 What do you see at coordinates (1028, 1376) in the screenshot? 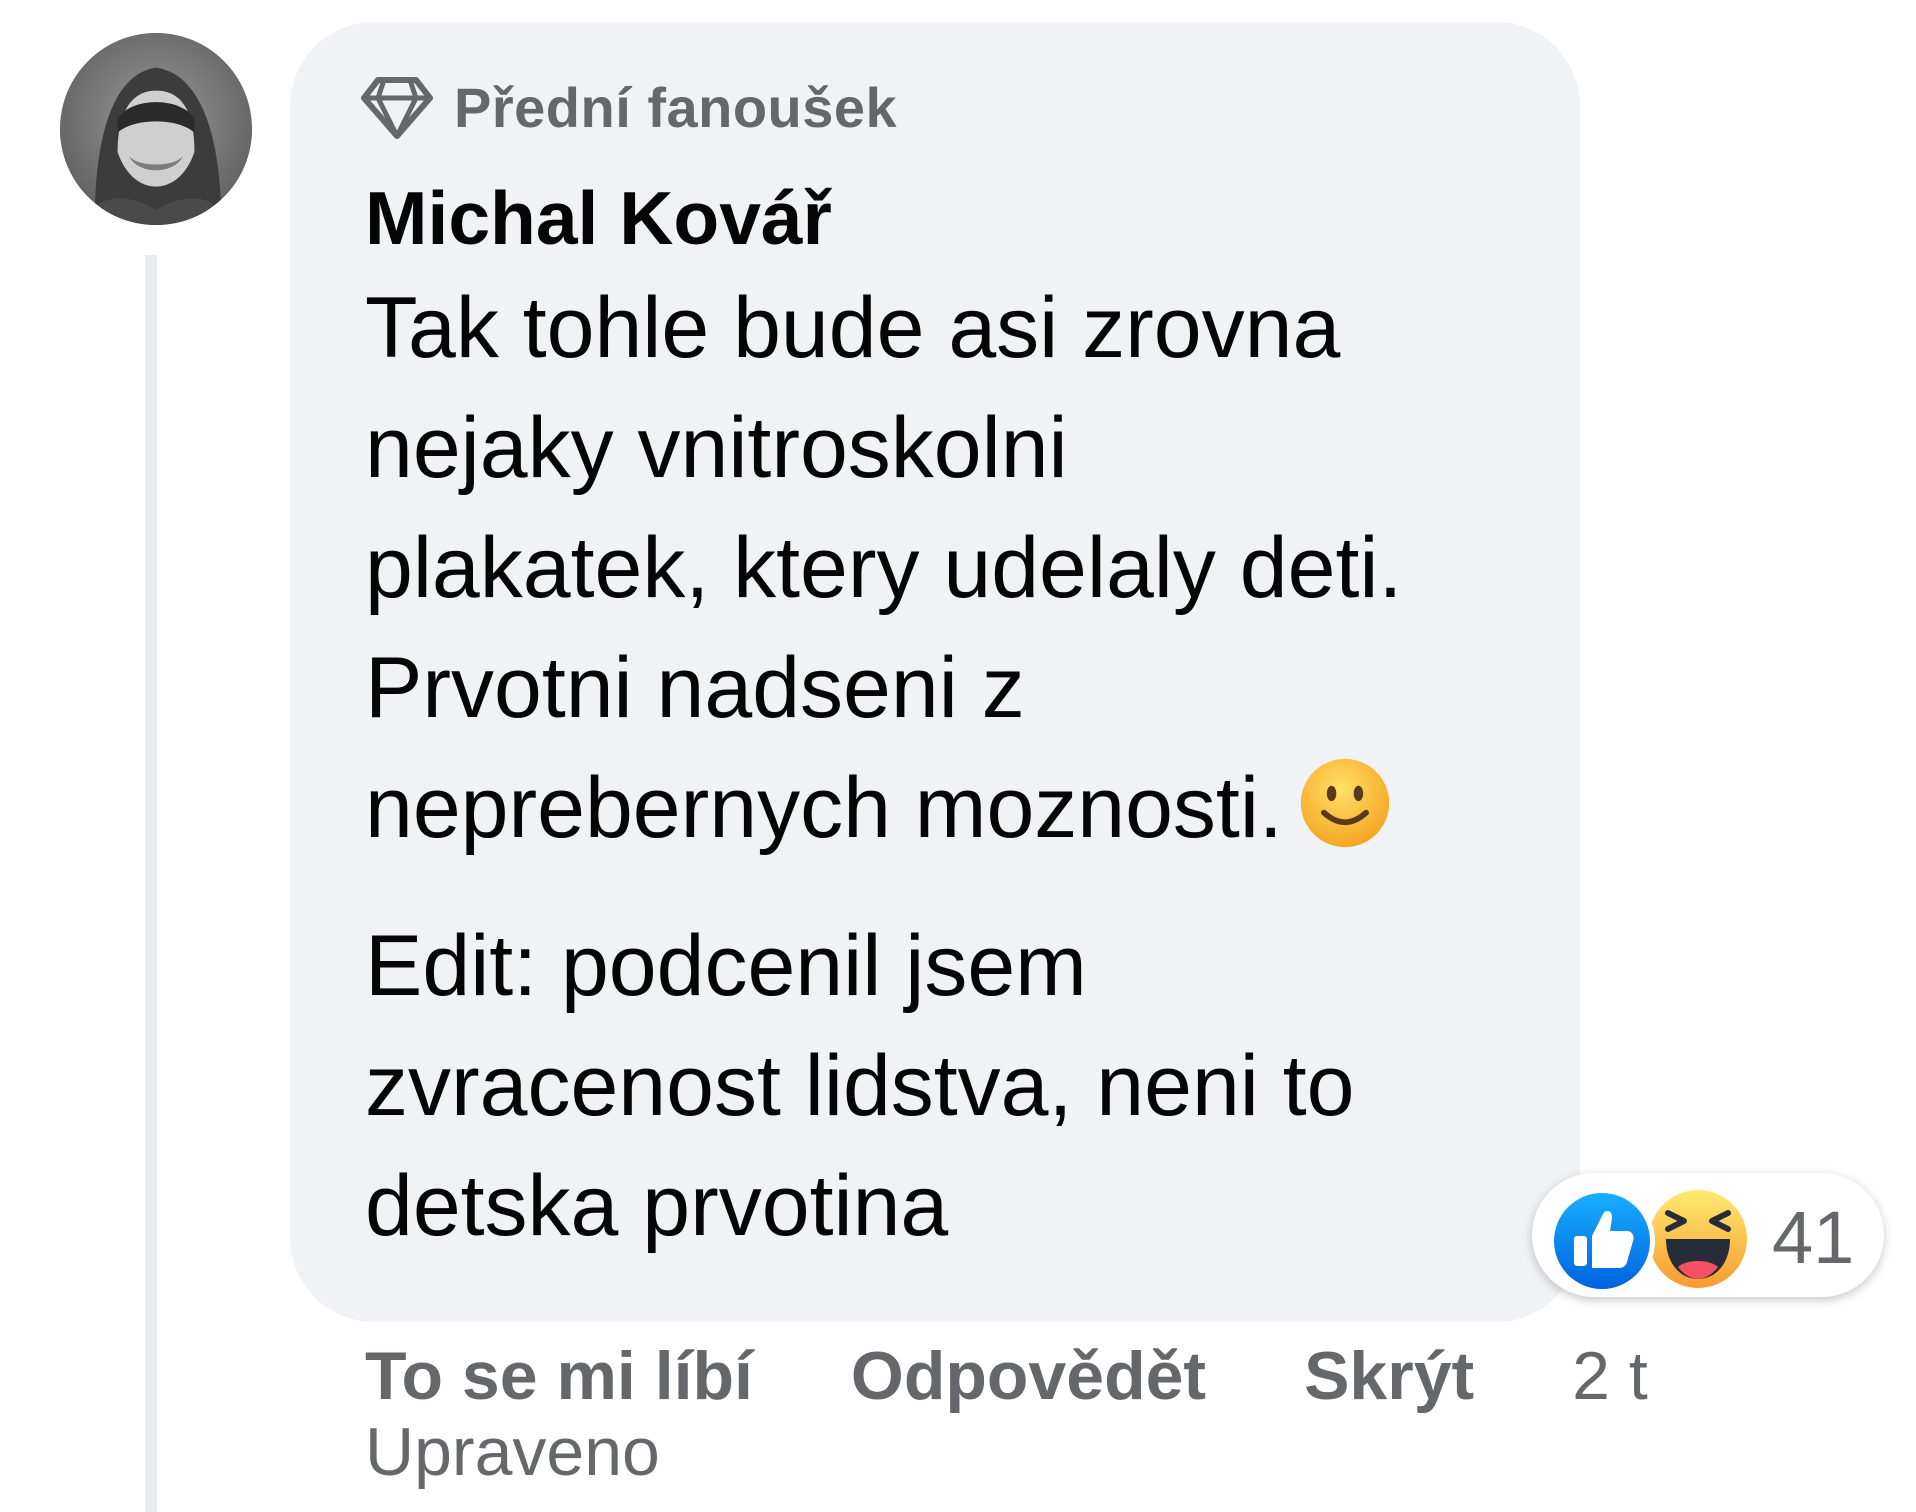
I see `reply-button: Odpovědět` at bounding box center [1028, 1376].